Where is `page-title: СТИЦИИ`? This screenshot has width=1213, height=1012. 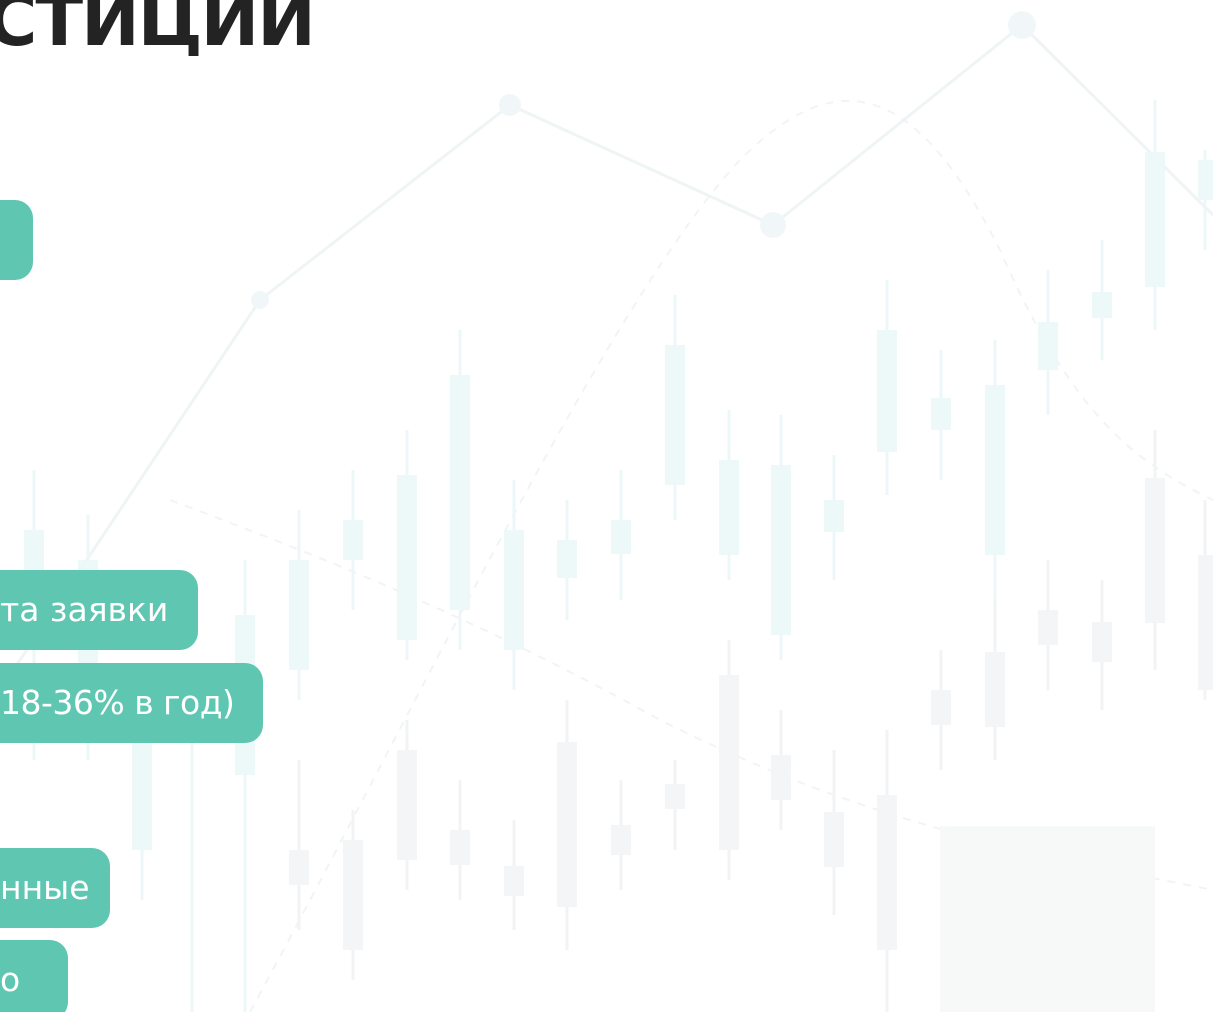
page-title: СТИЦИИ is located at coordinates (158, 31).